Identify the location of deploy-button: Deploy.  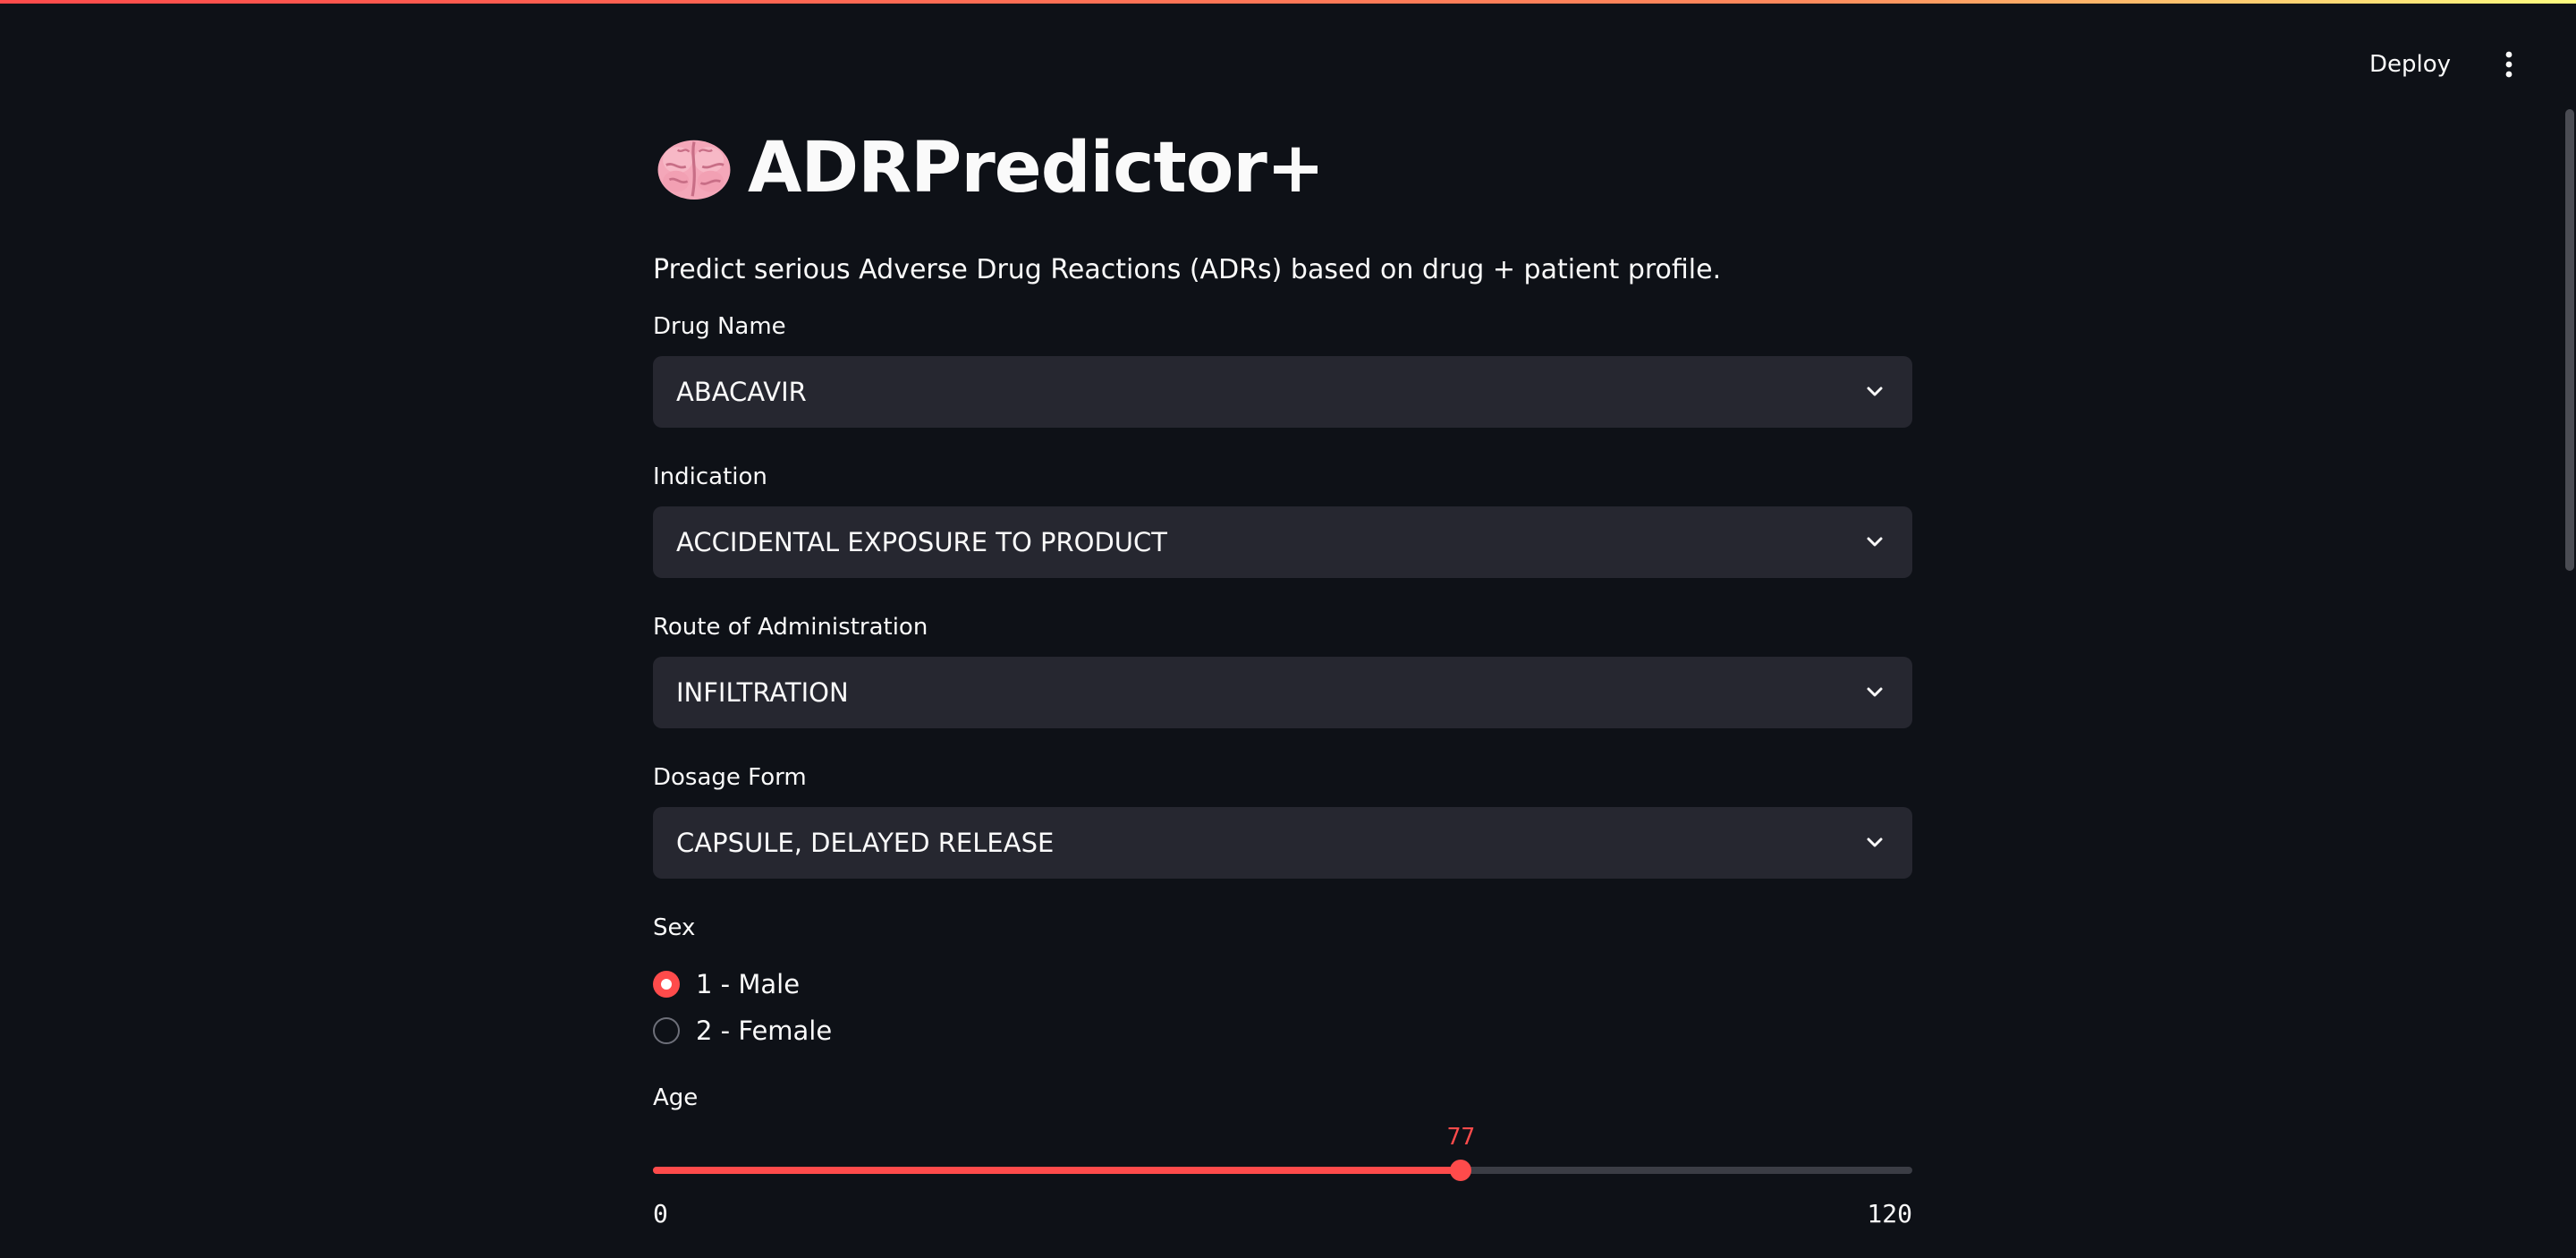
(2410, 64).